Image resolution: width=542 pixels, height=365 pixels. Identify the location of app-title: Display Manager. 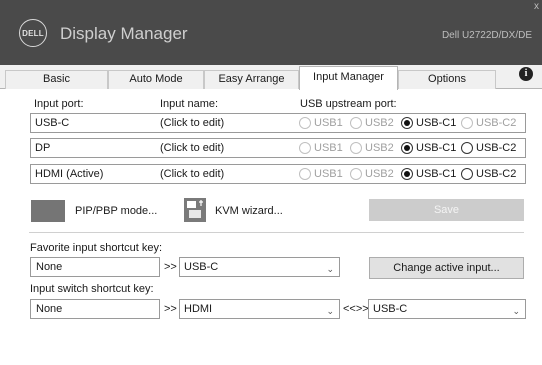
(124, 33).